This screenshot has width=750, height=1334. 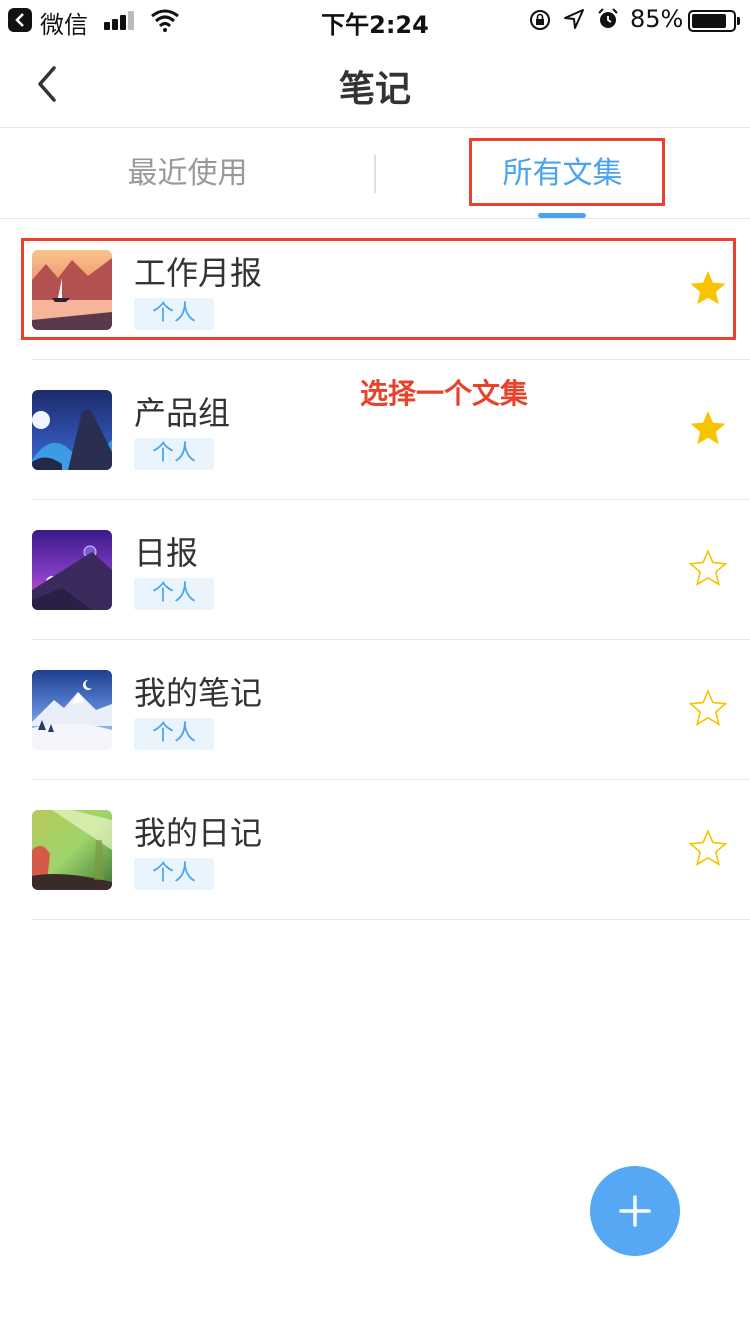 I want to click on row-divider, so click(x=391, y=919).